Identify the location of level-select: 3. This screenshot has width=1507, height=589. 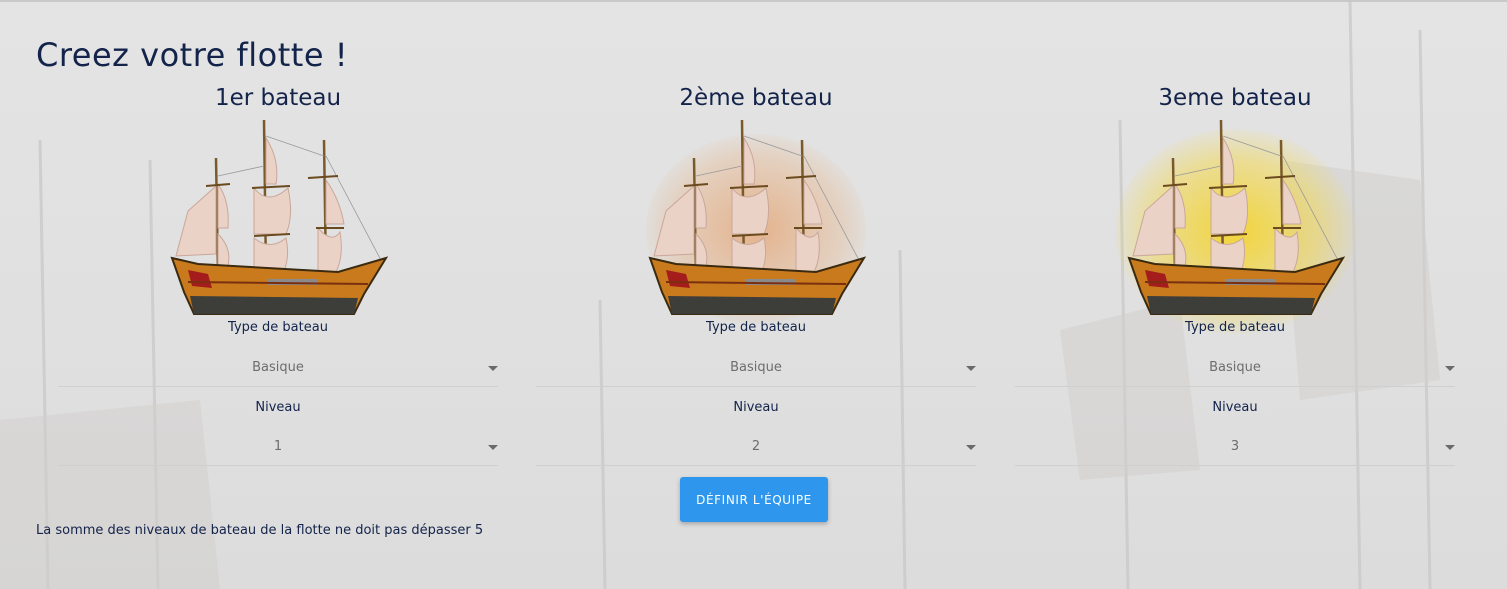
(1235, 447).